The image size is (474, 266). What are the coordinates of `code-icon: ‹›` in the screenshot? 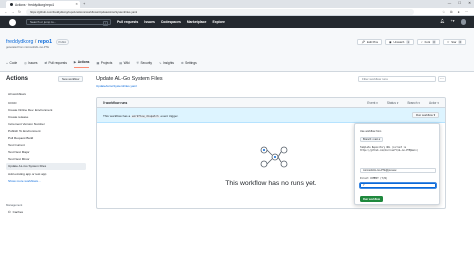 It's located at (7, 62).